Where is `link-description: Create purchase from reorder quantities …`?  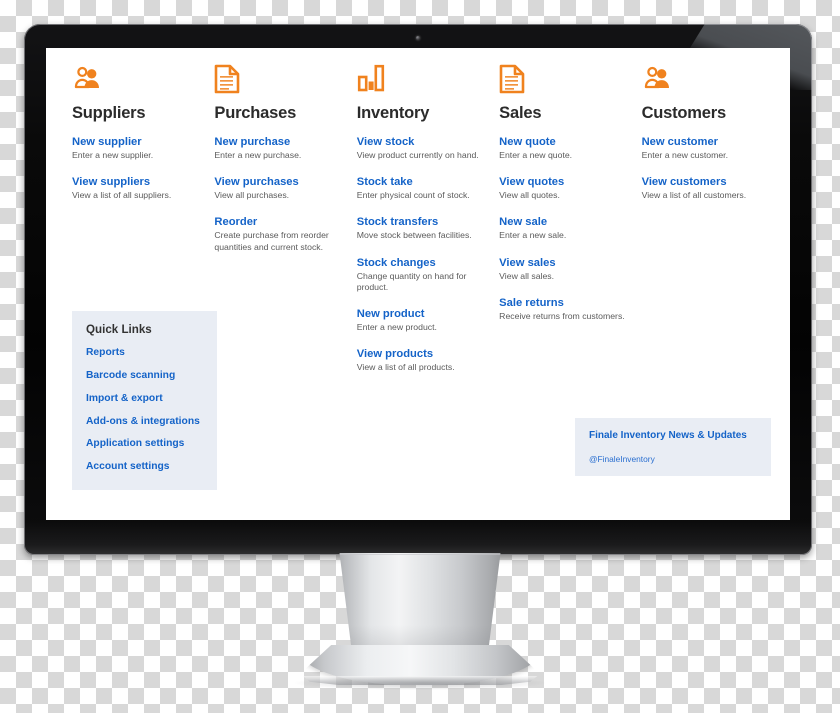
link-description: Create purchase from reorder quantities … is located at coordinates (271, 241).